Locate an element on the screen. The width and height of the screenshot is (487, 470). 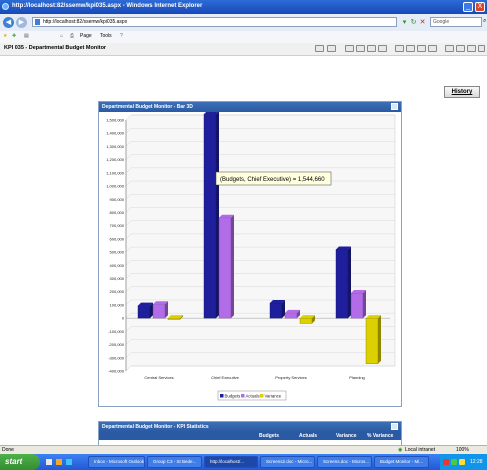
legend-swatch-variance is located at coordinates (262, 396).